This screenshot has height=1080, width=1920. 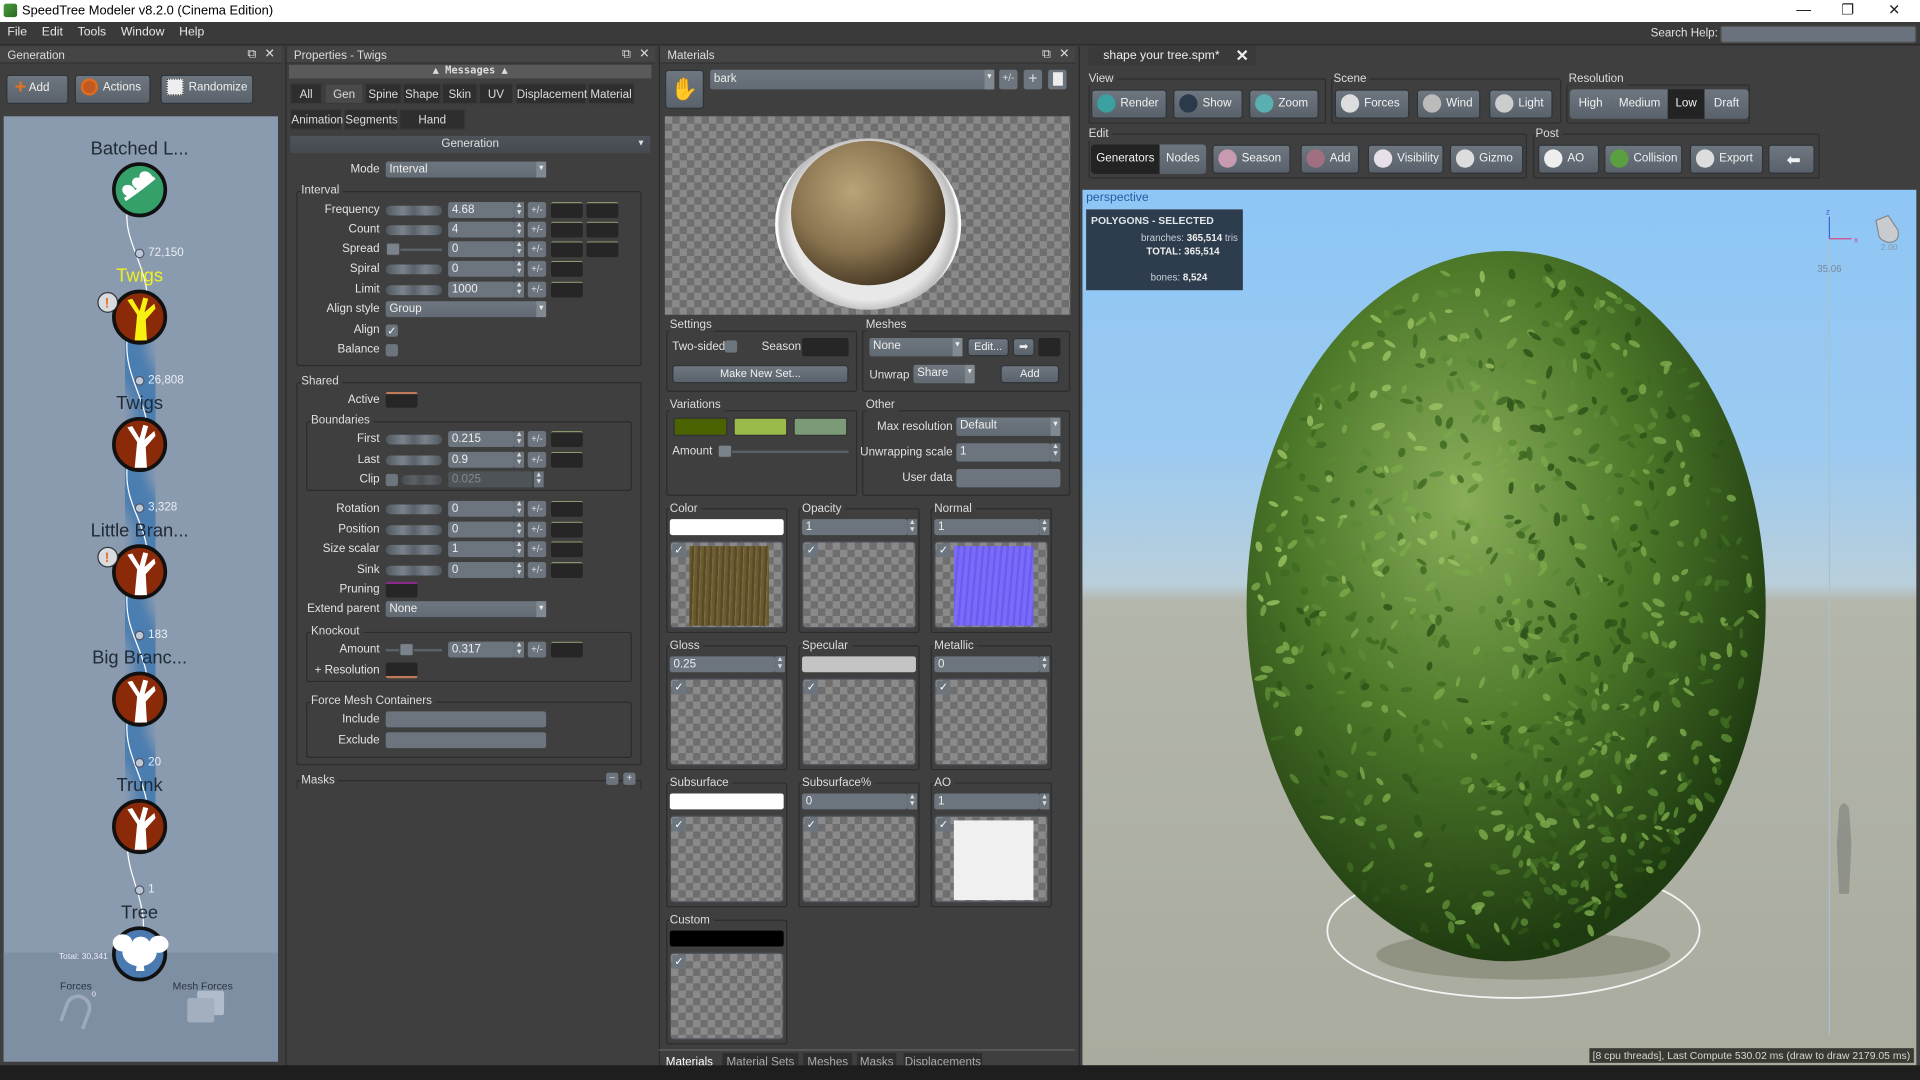 What do you see at coordinates (1372, 104) in the screenshot?
I see `forces-button: Forces` at bounding box center [1372, 104].